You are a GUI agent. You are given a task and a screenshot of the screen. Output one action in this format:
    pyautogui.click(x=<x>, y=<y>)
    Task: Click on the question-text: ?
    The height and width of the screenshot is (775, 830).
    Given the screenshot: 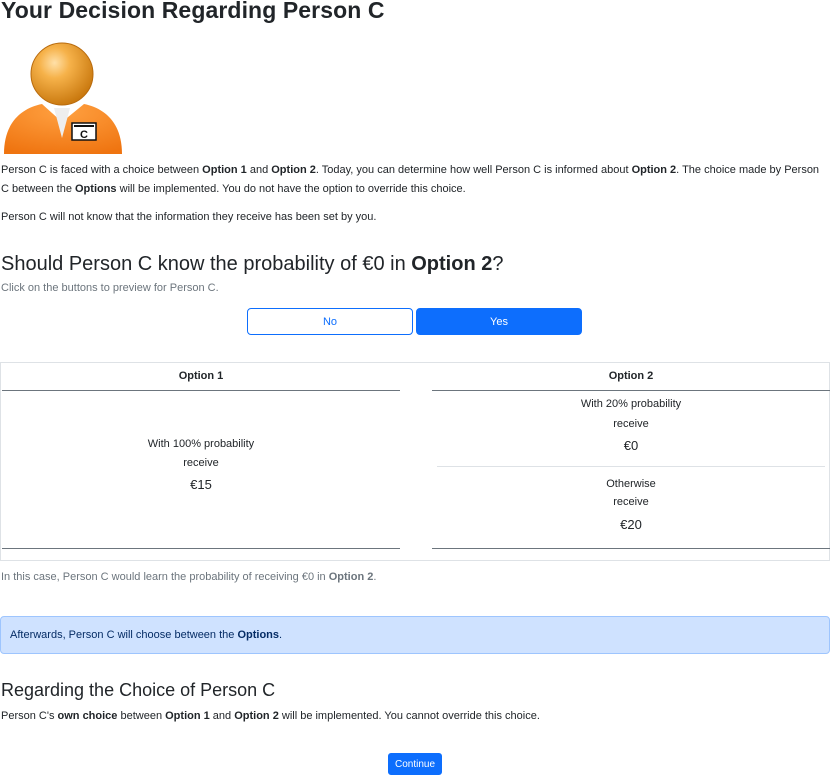 What is the action you would take?
    pyautogui.click(x=498, y=264)
    